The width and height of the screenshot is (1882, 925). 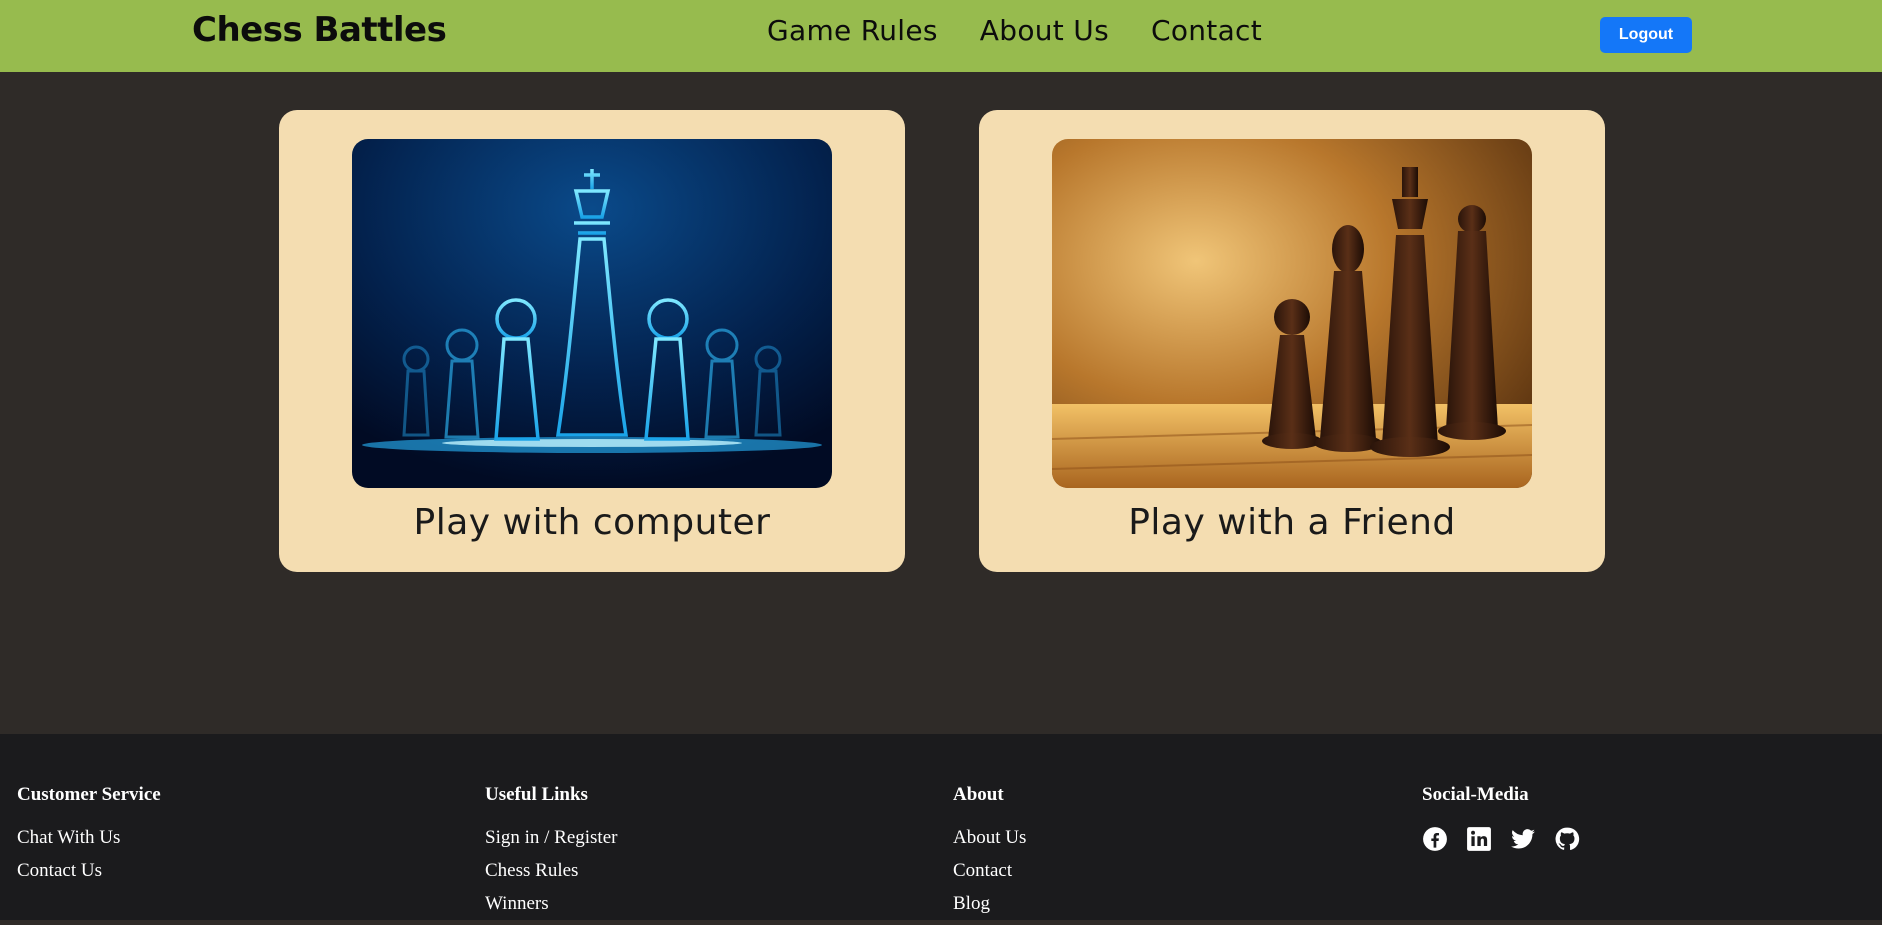 What do you see at coordinates (536, 794) in the screenshot?
I see `footer-heading: Useful Links` at bounding box center [536, 794].